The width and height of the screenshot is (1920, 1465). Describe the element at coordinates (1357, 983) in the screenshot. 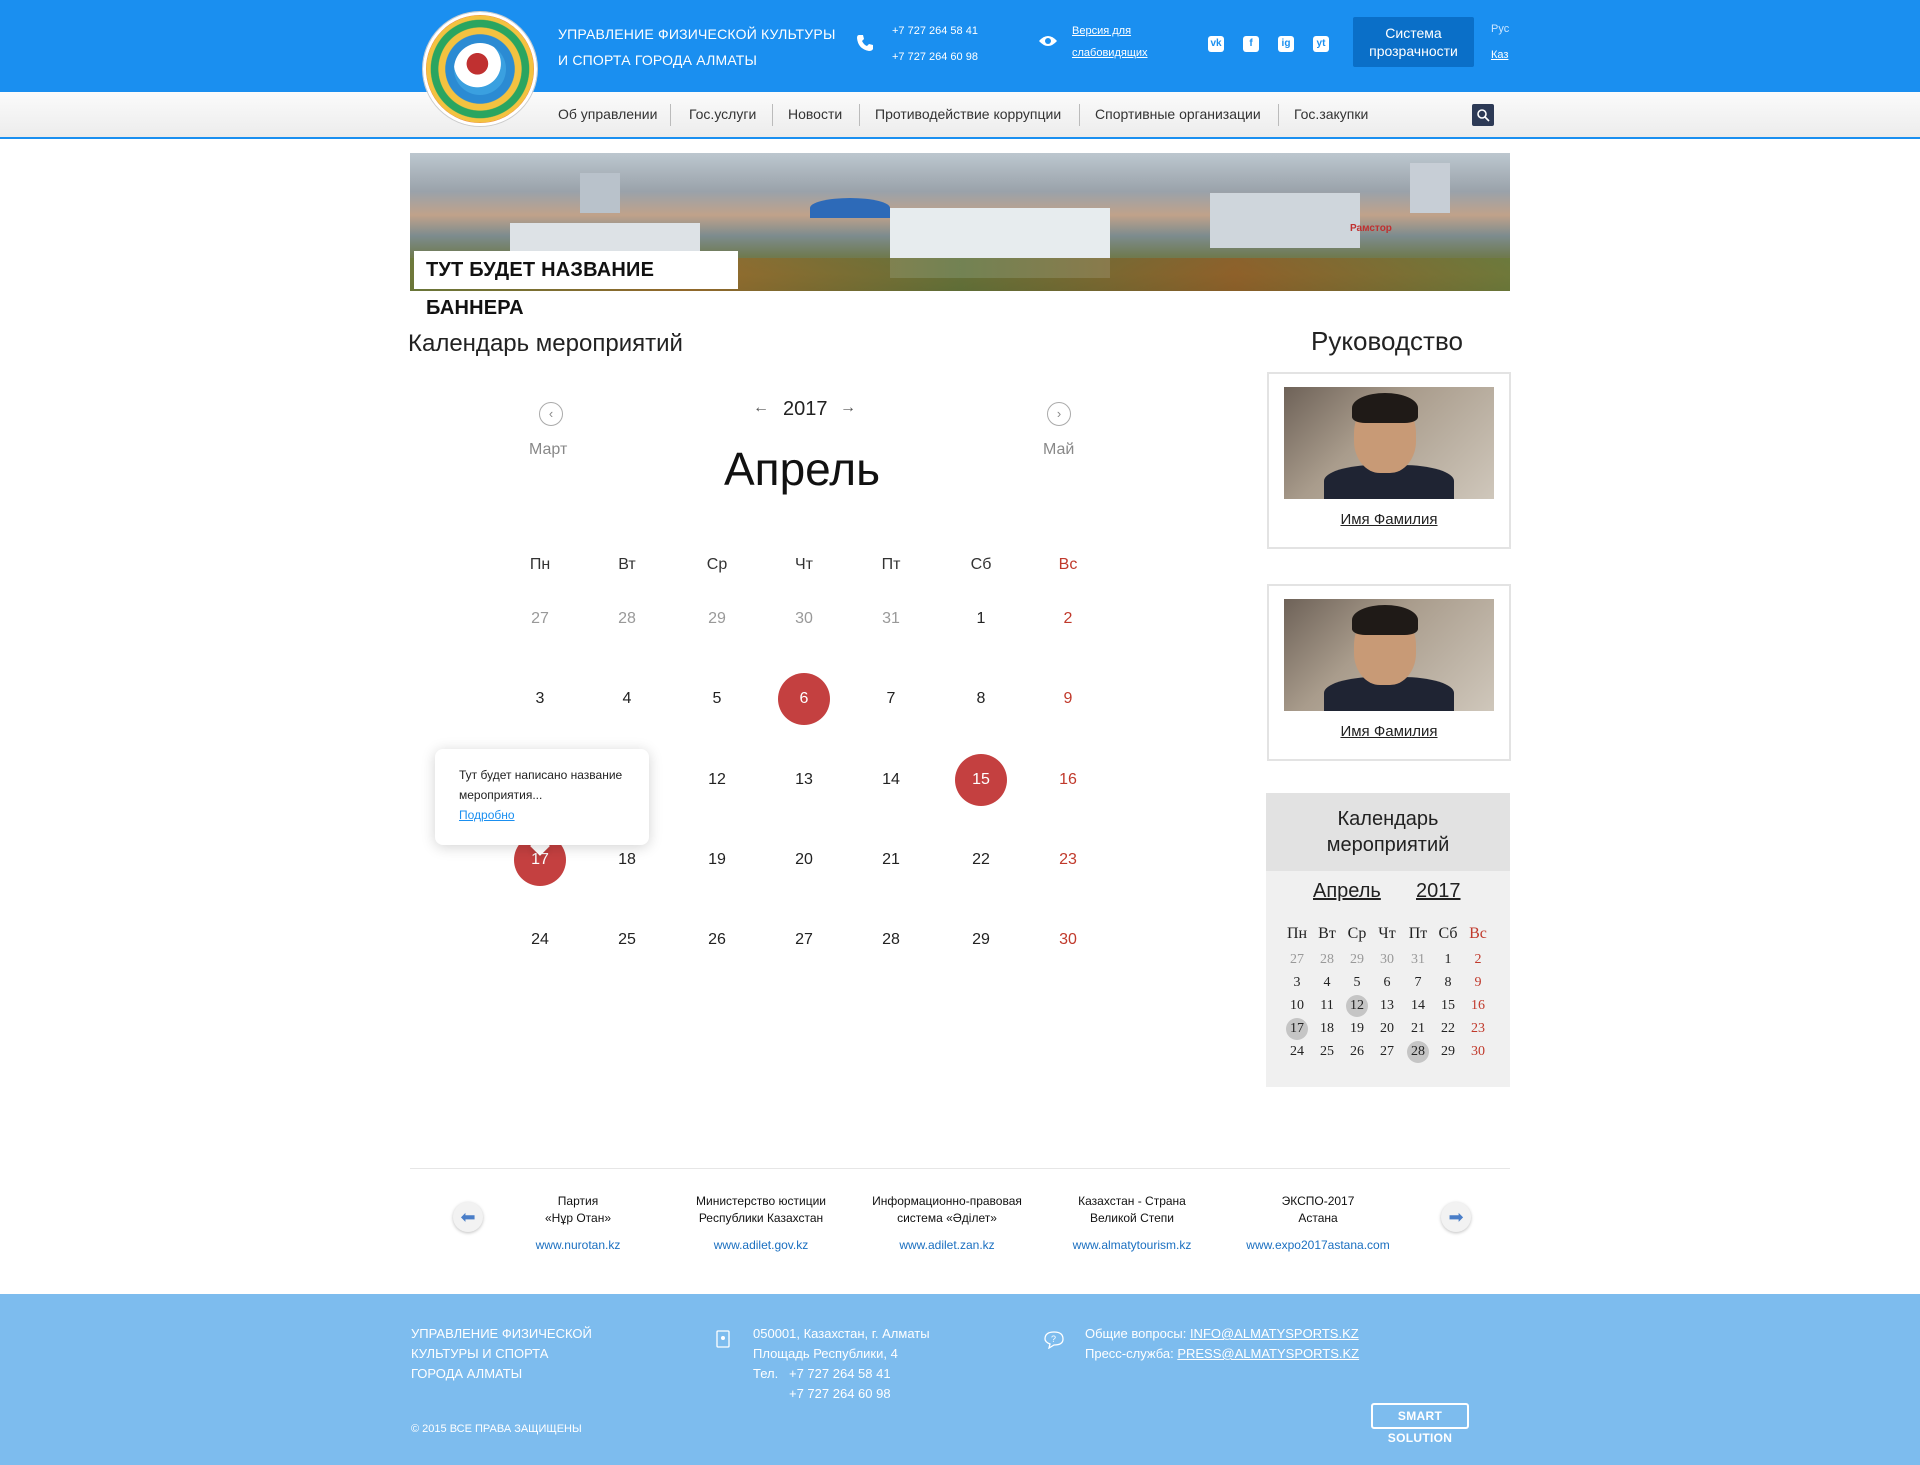

I see `mini-day: 5` at that location.